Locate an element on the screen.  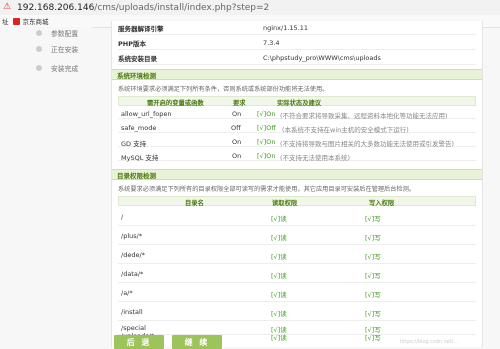
env-row: MySQL 支持 On [√]On (不支持无法使用本系统) is located at coordinates (297, 155).